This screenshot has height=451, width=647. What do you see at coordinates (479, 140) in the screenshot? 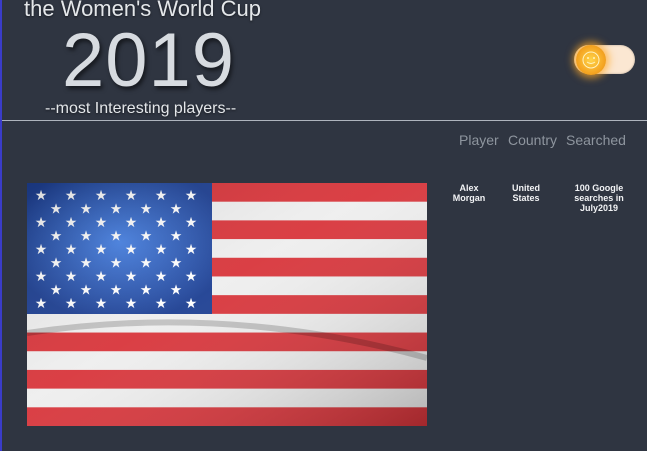
I see `column-header-player: Player` at bounding box center [479, 140].